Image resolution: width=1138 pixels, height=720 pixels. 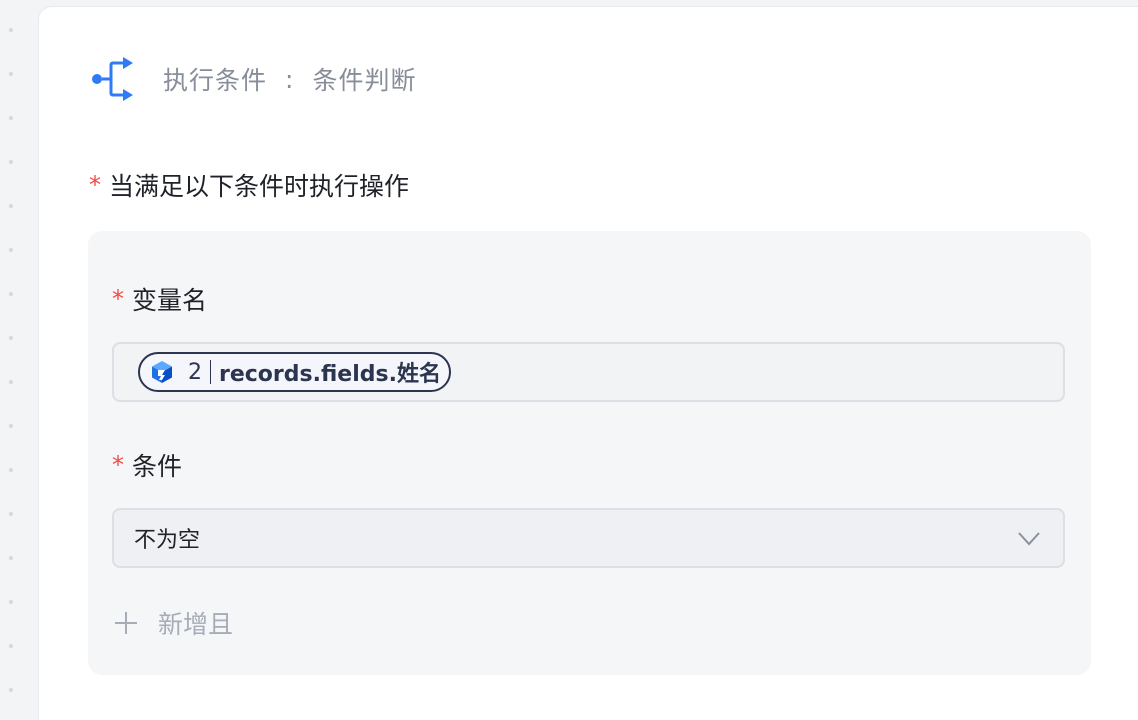 What do you see at coordinates (588, 372) in the screenshot?
I see `variable-input: 2 records.fields.姓名` at bounding box center [588, 372].